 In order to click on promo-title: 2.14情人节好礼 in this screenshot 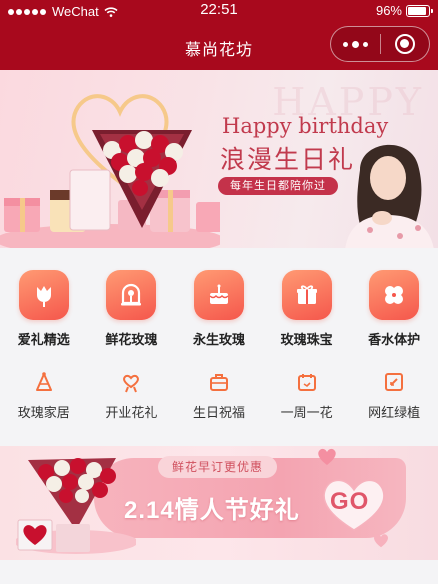, I will do `click(212, 510)`.